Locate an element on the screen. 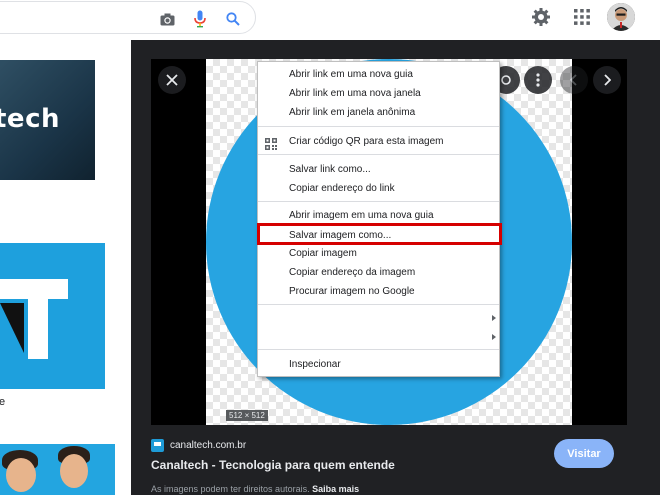 This screenshot has width=660, height=495. thumbnail-logo-text: tech is located at coordinates (30, 119).